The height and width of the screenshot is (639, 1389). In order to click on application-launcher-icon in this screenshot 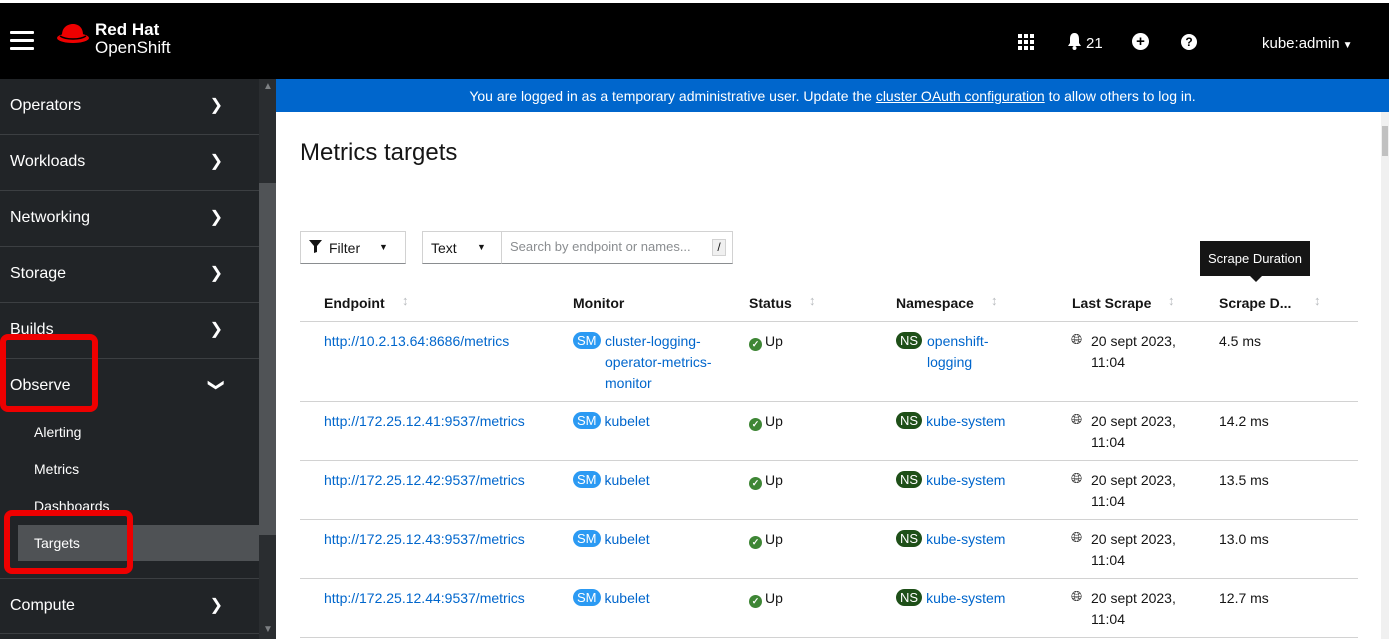, I will do `click(1026, 42)`.